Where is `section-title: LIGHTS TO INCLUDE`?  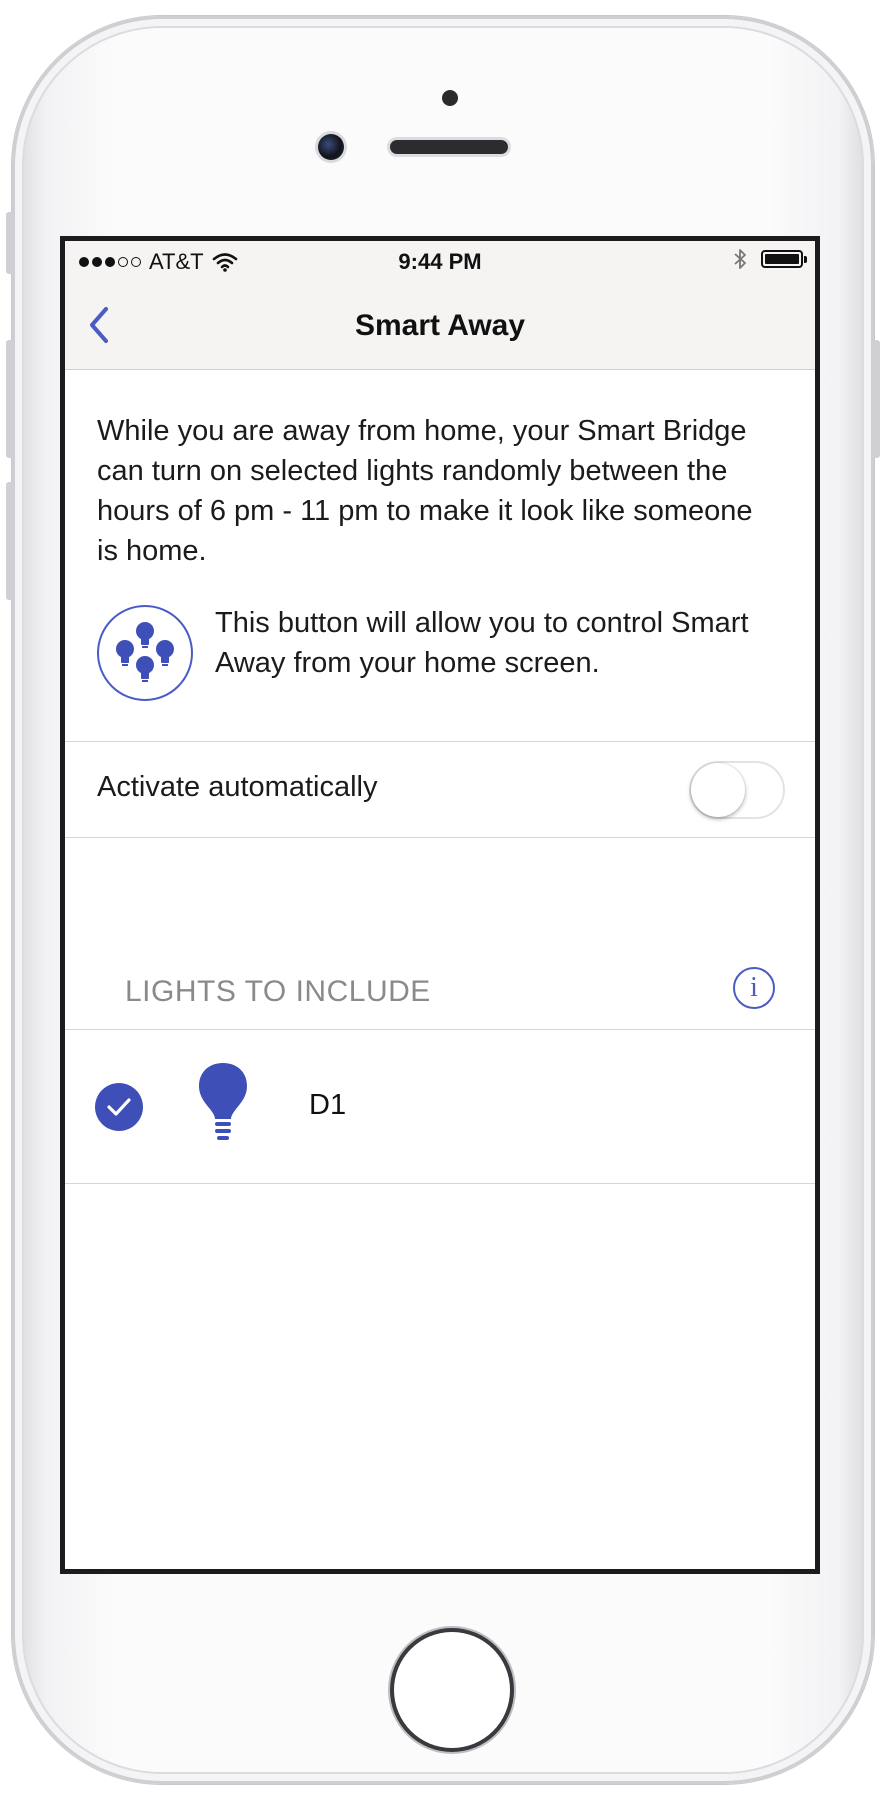
section-title: LIGHTS TO INCLUDE is located at coordinates (278, 991).